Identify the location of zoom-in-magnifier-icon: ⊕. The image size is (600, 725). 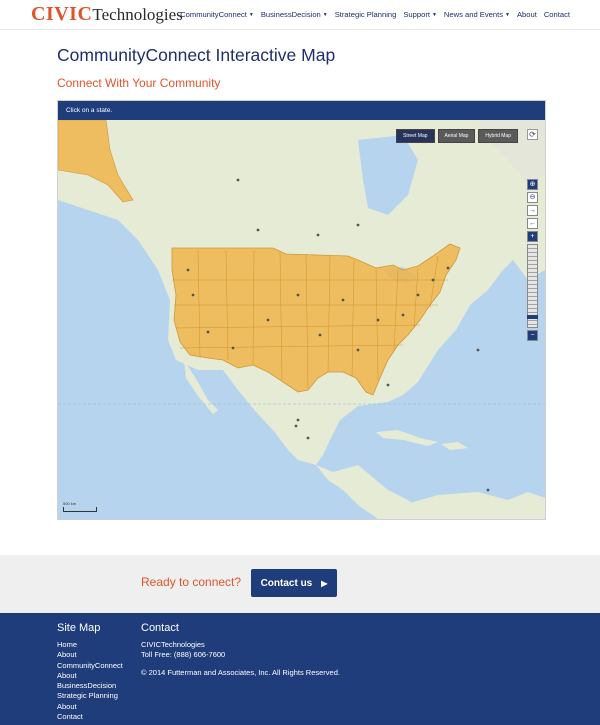
(532, 184).